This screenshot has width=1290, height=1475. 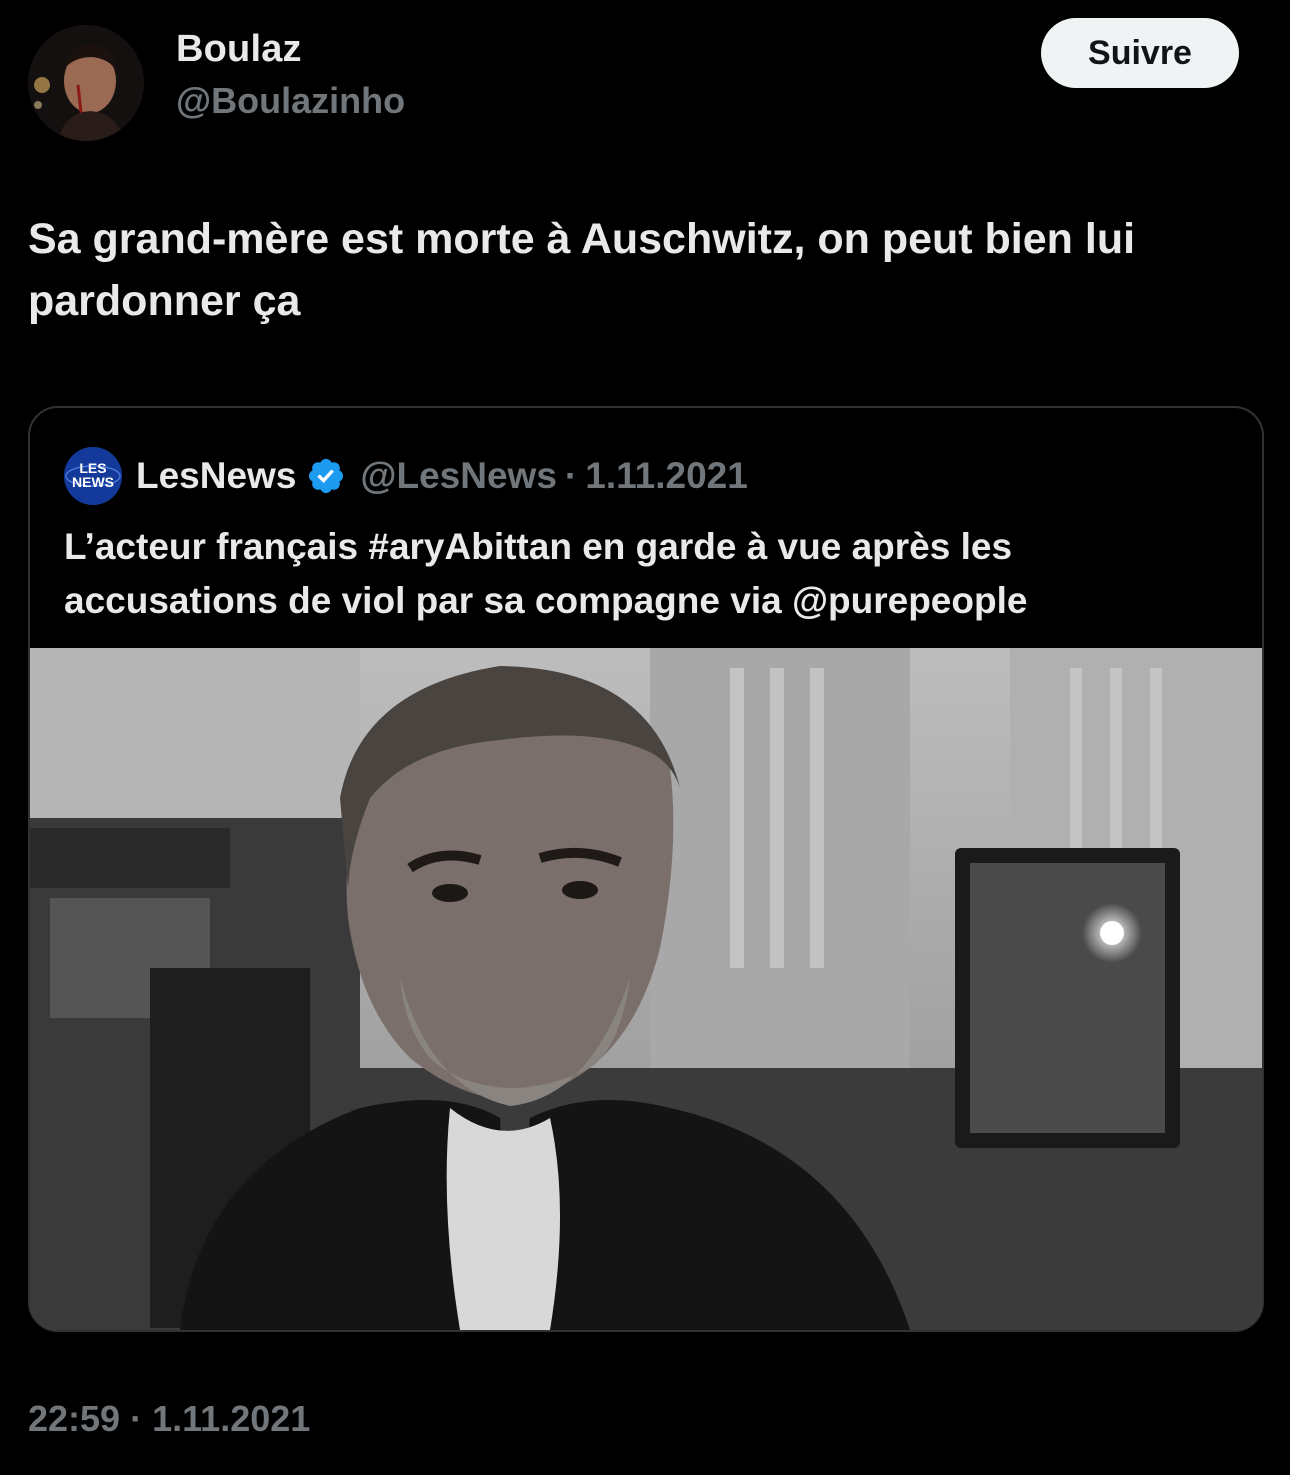 I want to click on post-date: 1.11.2021, so click(x=231, y=1418).